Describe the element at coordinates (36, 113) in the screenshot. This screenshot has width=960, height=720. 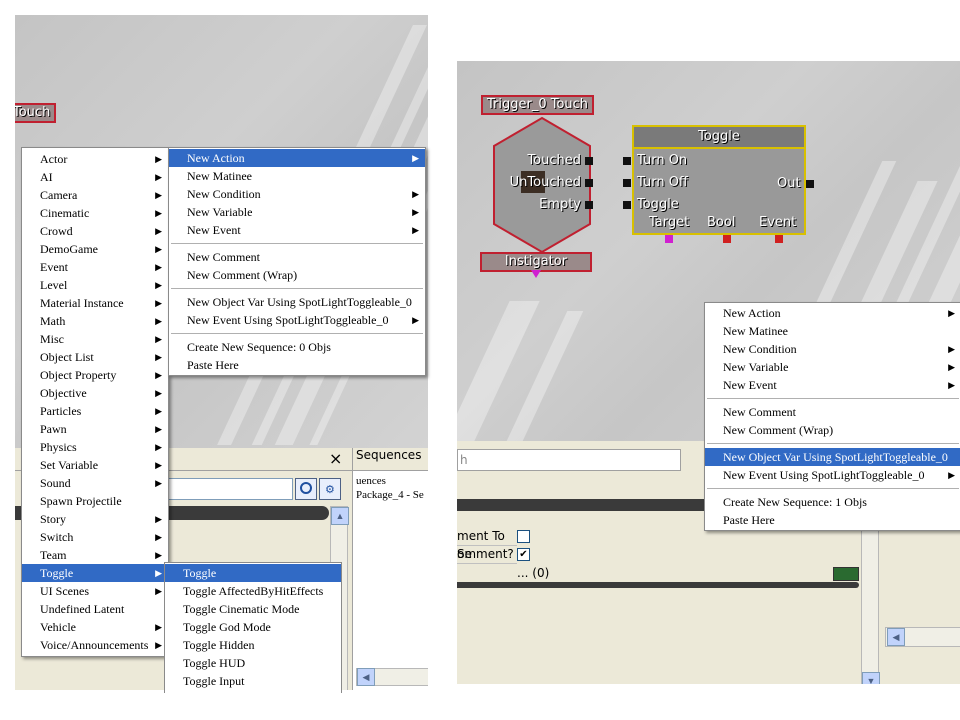
I see `trigger-node-title: Touch` at that location.